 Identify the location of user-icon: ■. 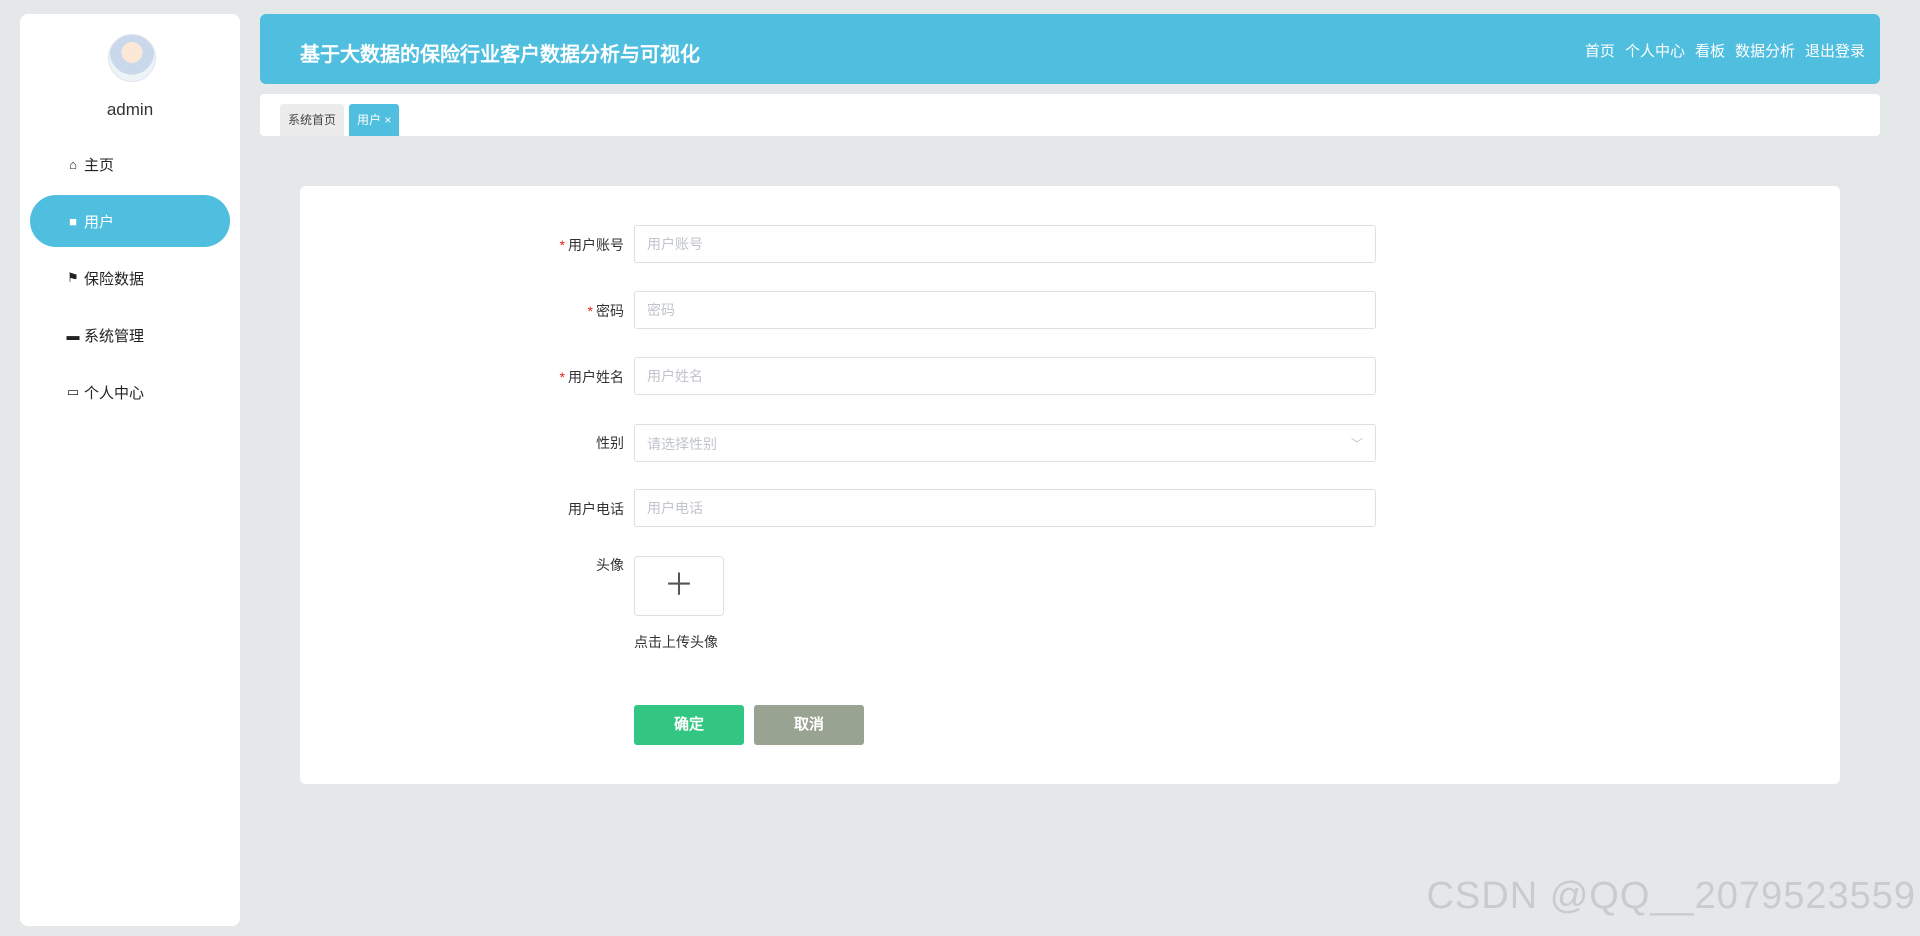
(73, 221).